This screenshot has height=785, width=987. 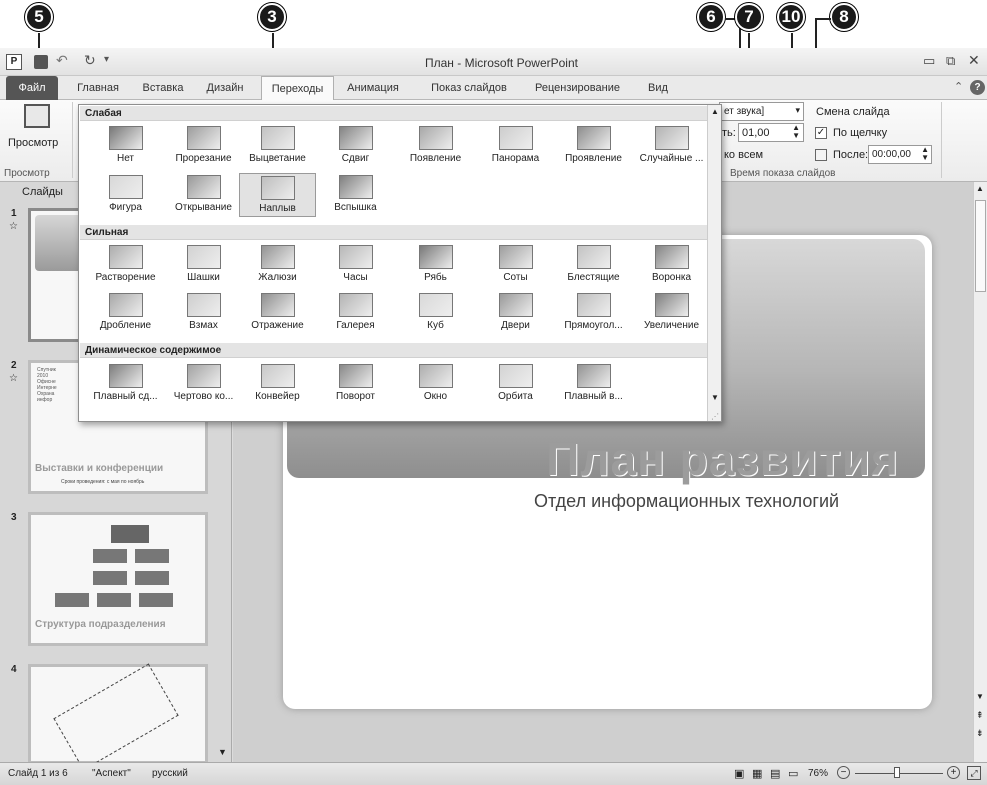 I want to click on transition-1-3: Часы, so click(x=355, y=265).